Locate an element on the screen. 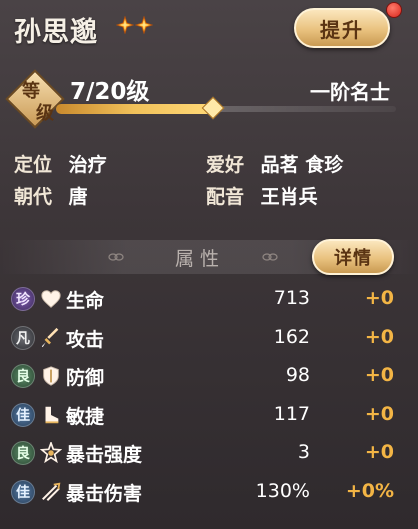 The width and height of the screenshot is (418, 529). heart-icon is located at coordinates (51, 299).